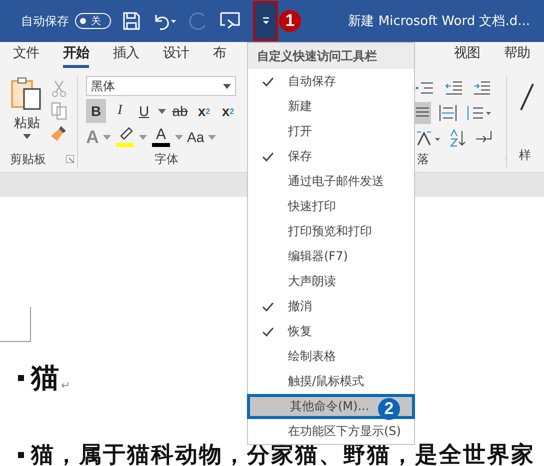  I want to click on ribbon-tab: 插入, so click(126, 56).